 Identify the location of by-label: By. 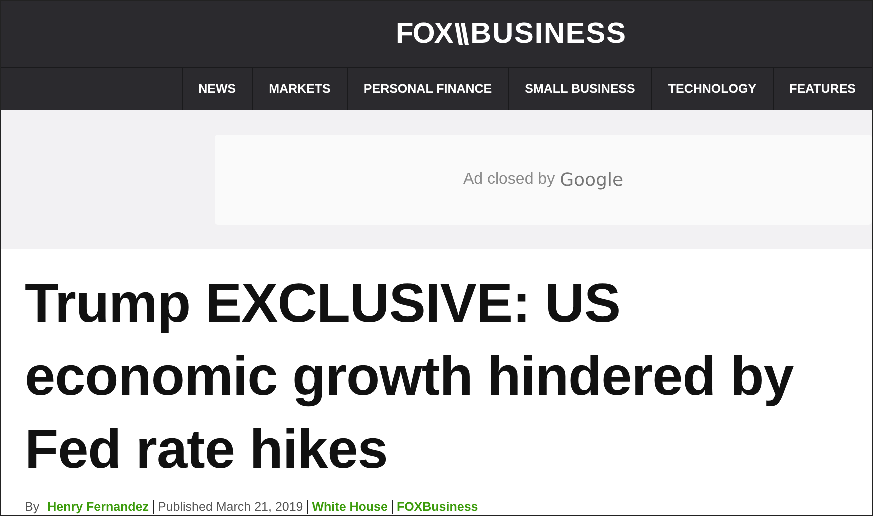
(33, 507).